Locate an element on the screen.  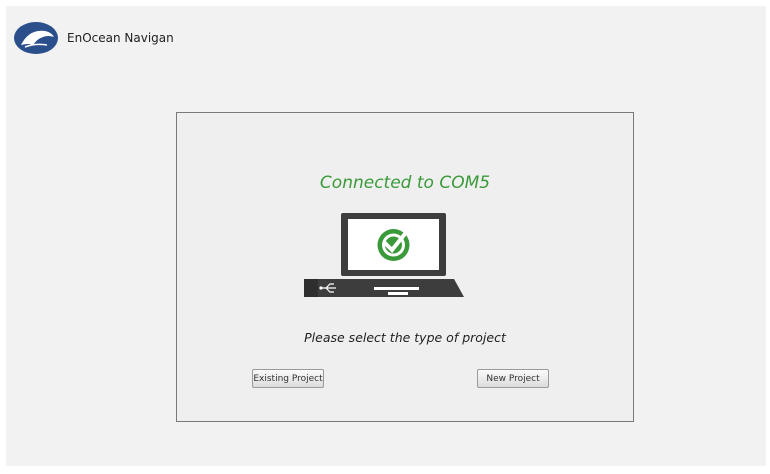
dolphin-logo-icon is located at coordinates (36, 38).